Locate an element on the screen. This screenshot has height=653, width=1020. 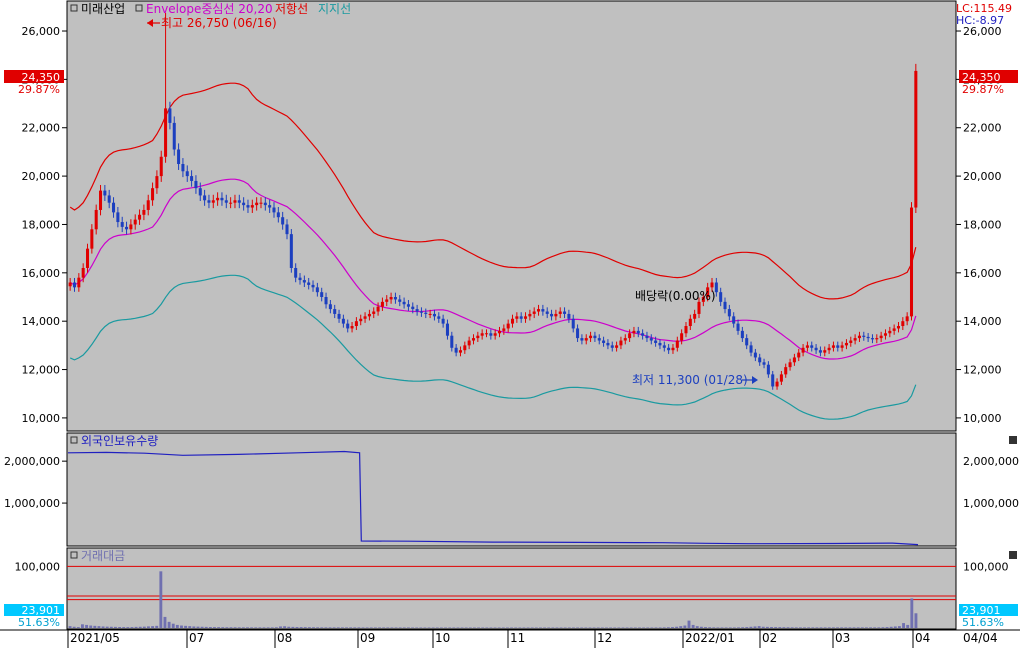
price-tick-label: 16,000 is located at coordinates (41, 273).